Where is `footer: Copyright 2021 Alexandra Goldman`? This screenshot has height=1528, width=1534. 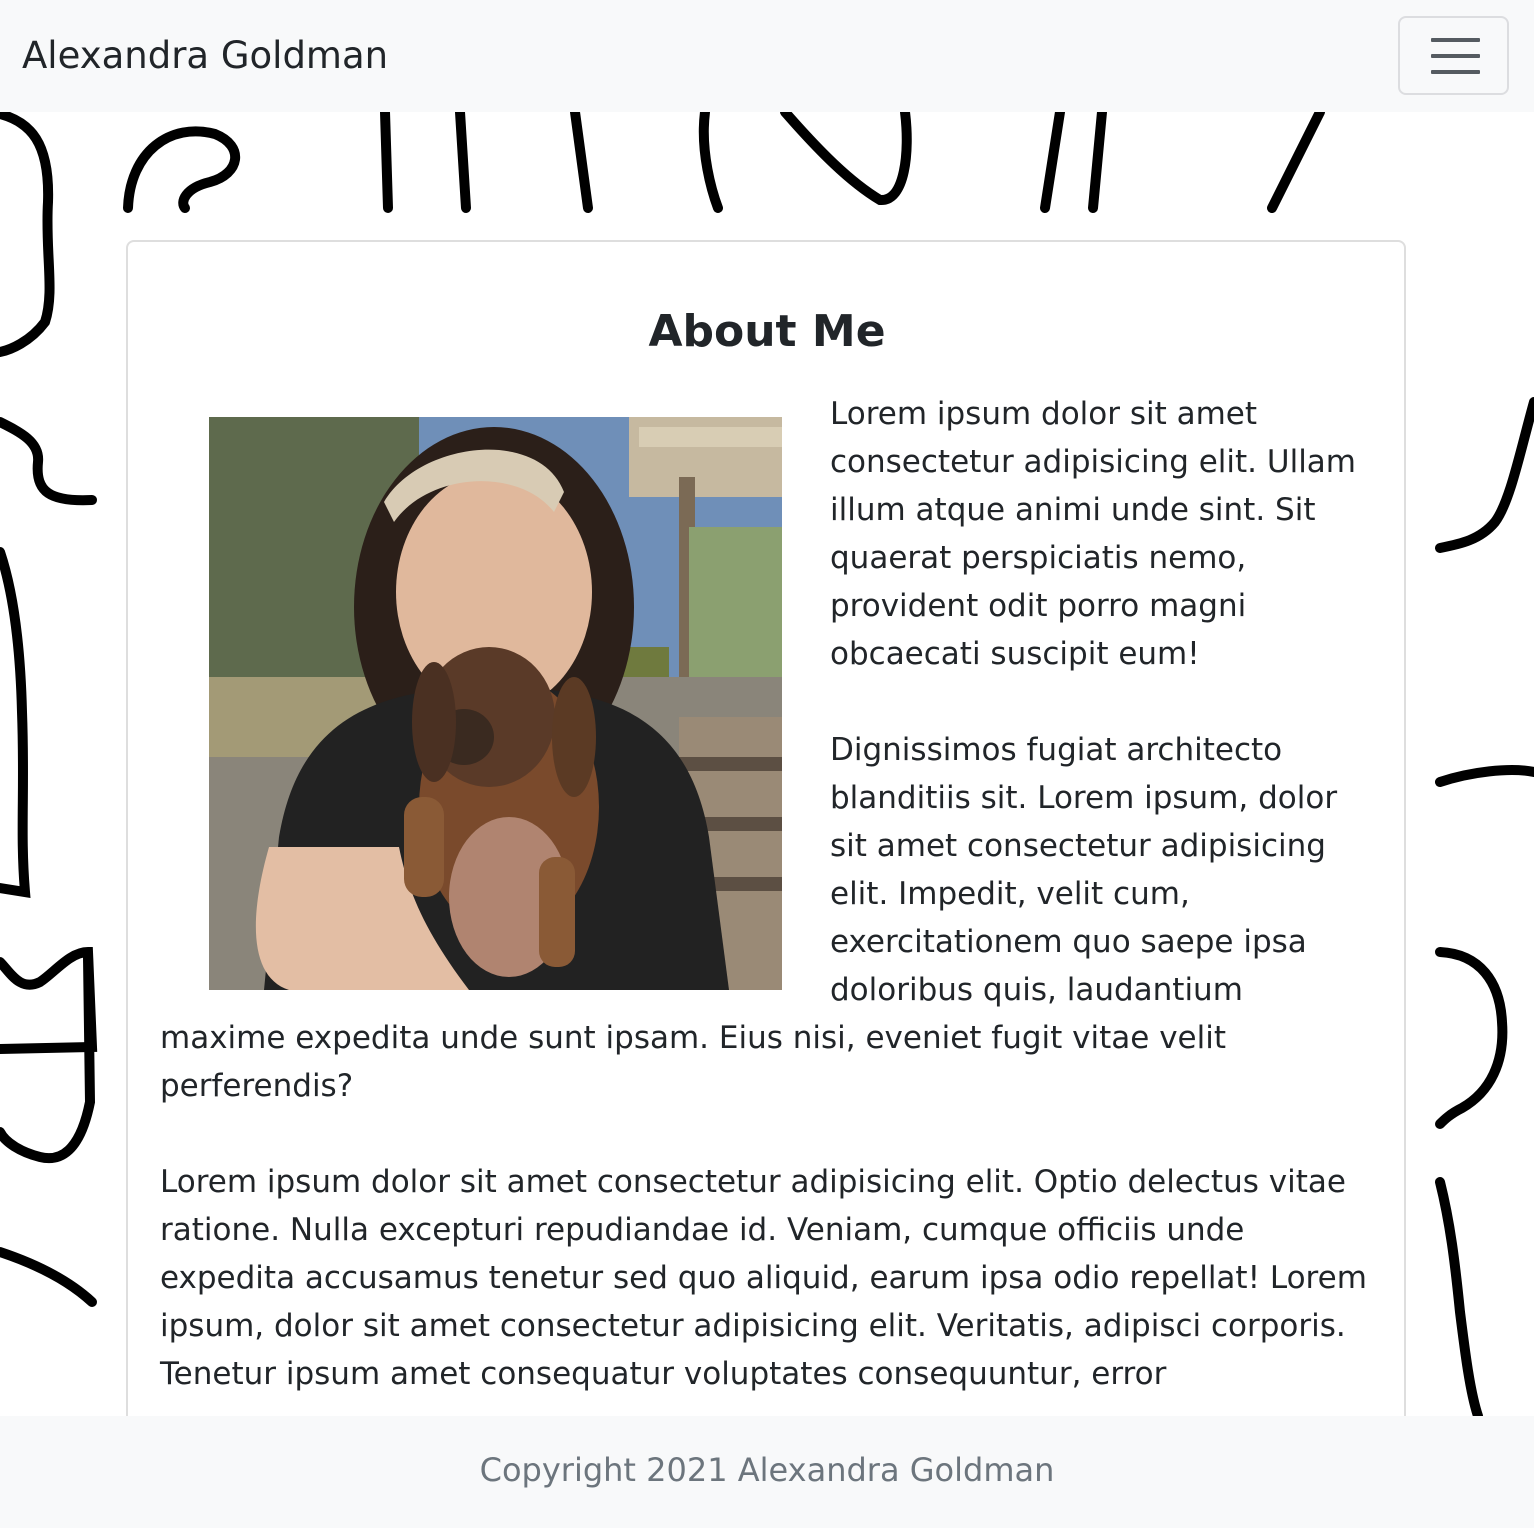 footer: Copyright 2021 Alexandra Goldman is located at coordinates (767, 1472).